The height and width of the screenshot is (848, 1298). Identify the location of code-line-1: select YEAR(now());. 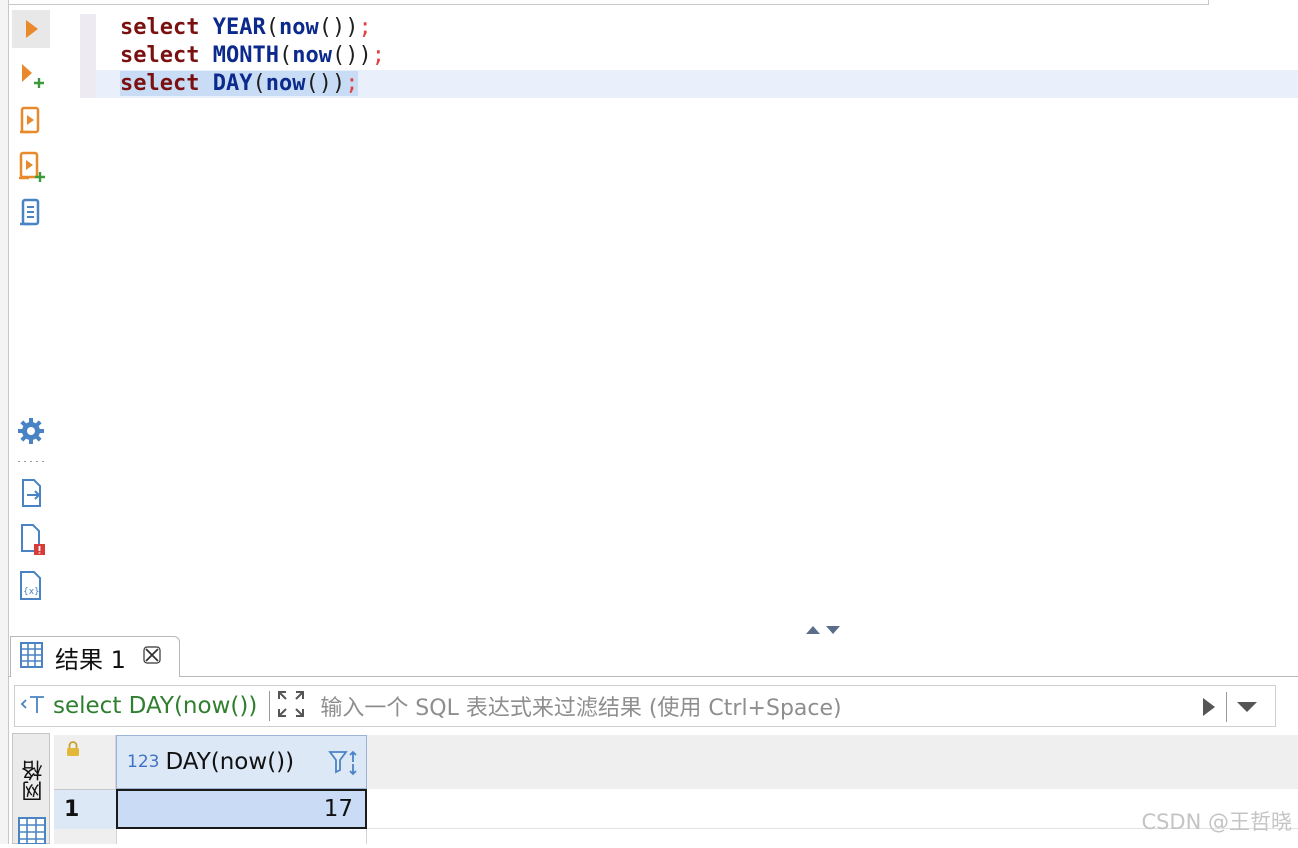
(246, 28).